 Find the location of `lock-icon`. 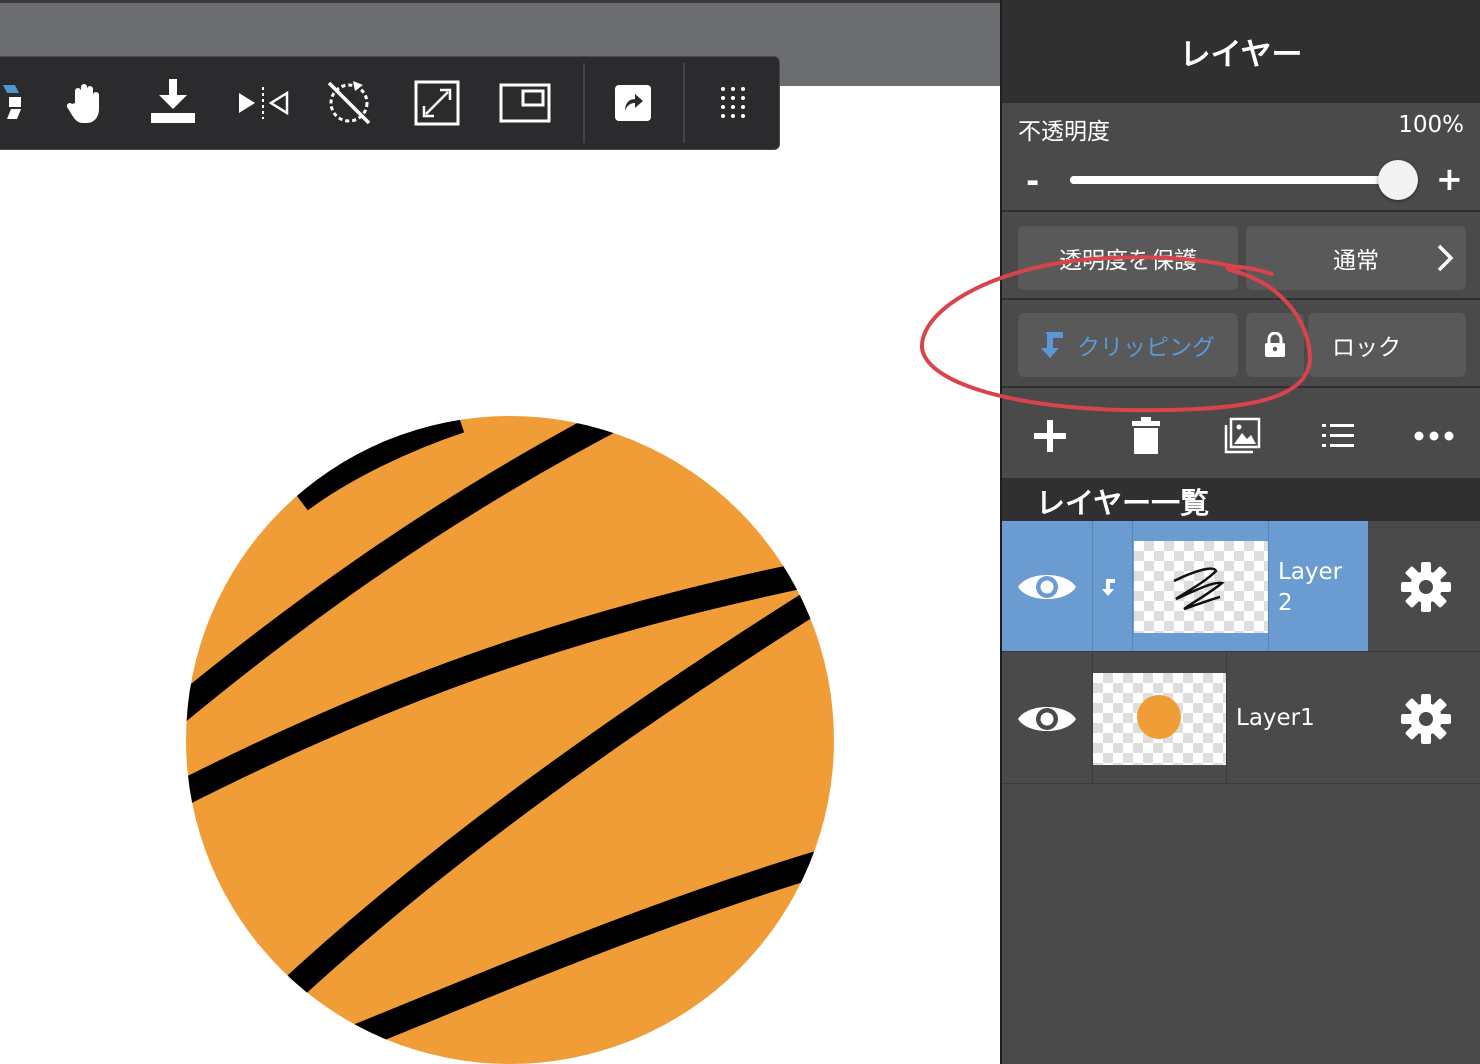

lock-icon is located at coordinates (1275, 344).